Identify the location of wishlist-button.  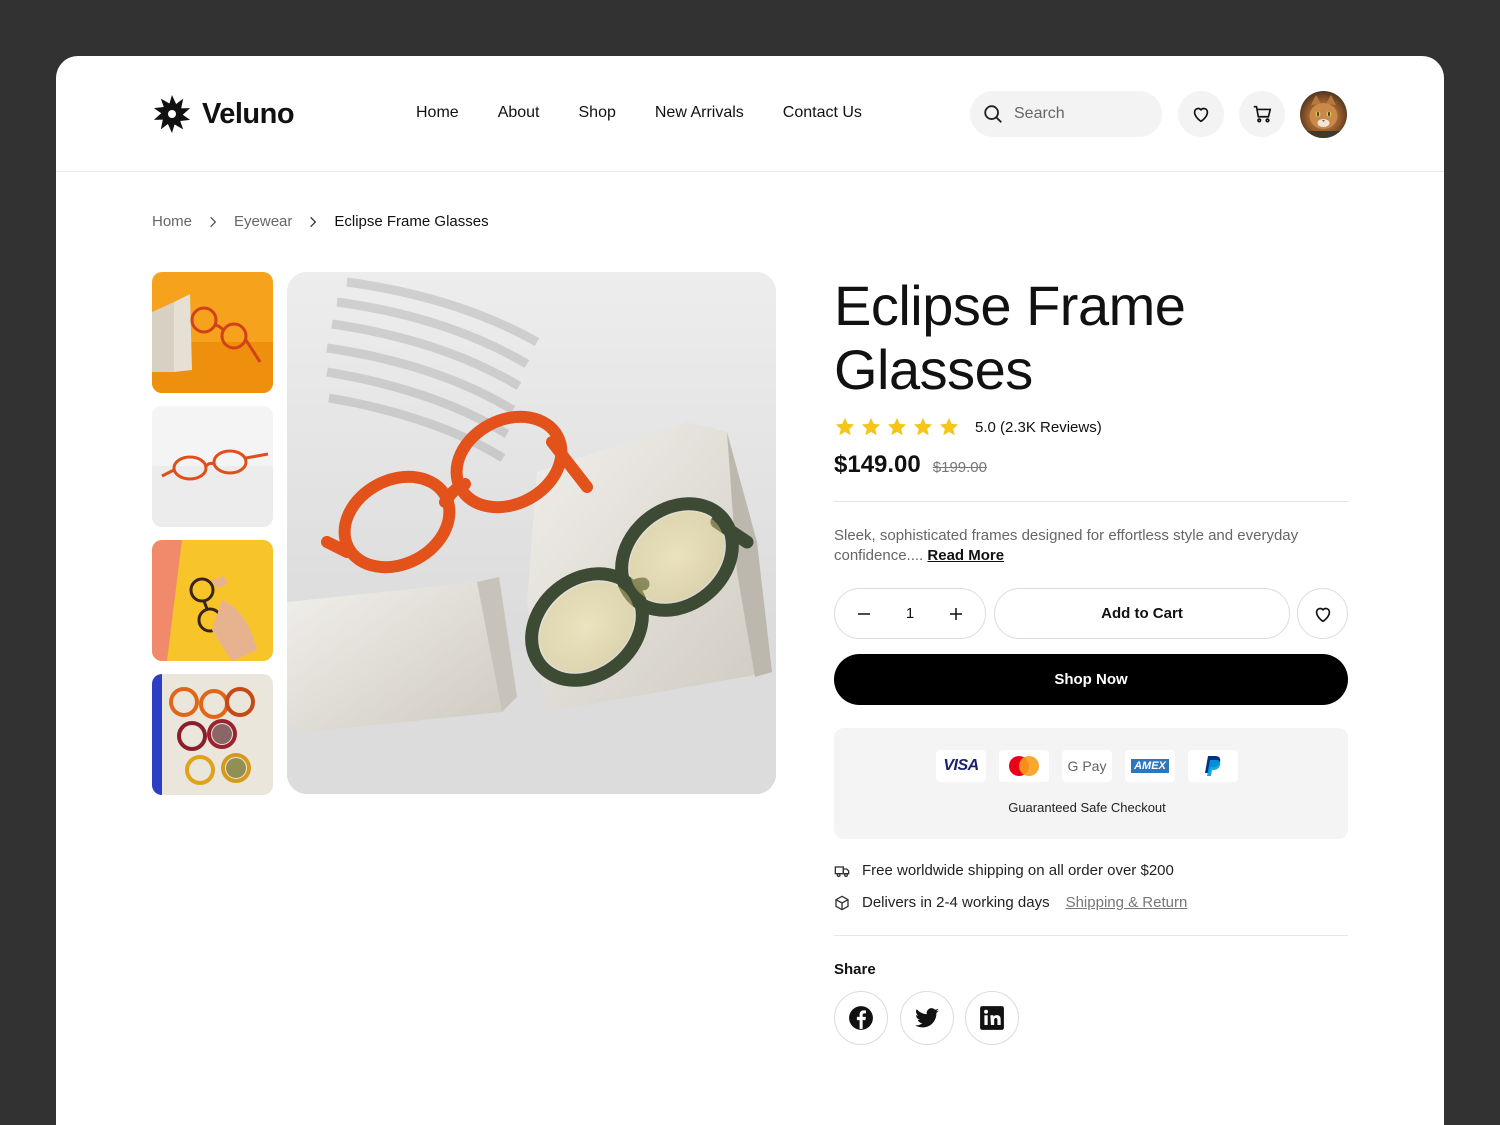
(1201, 114).